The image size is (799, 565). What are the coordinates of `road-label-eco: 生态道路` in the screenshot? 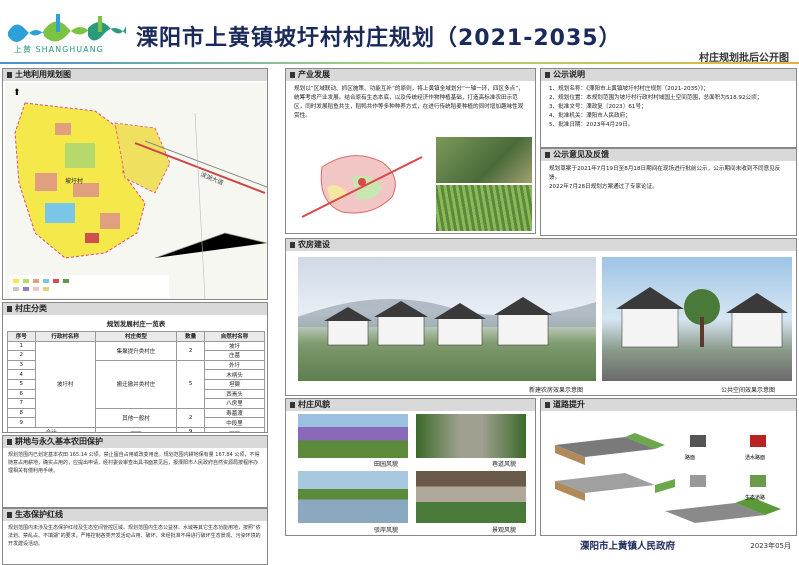 It's located at (755, 497).